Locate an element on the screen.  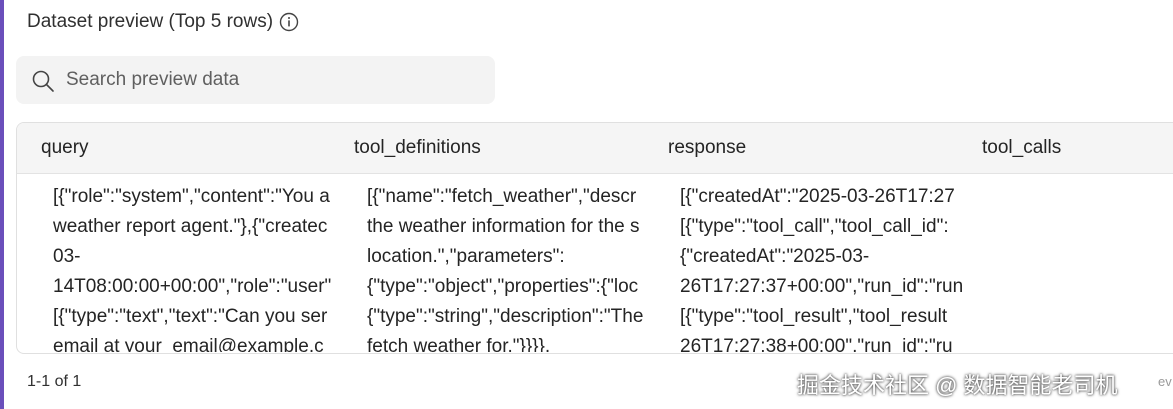
left-accent-bar is located at coordinates (2, 204).